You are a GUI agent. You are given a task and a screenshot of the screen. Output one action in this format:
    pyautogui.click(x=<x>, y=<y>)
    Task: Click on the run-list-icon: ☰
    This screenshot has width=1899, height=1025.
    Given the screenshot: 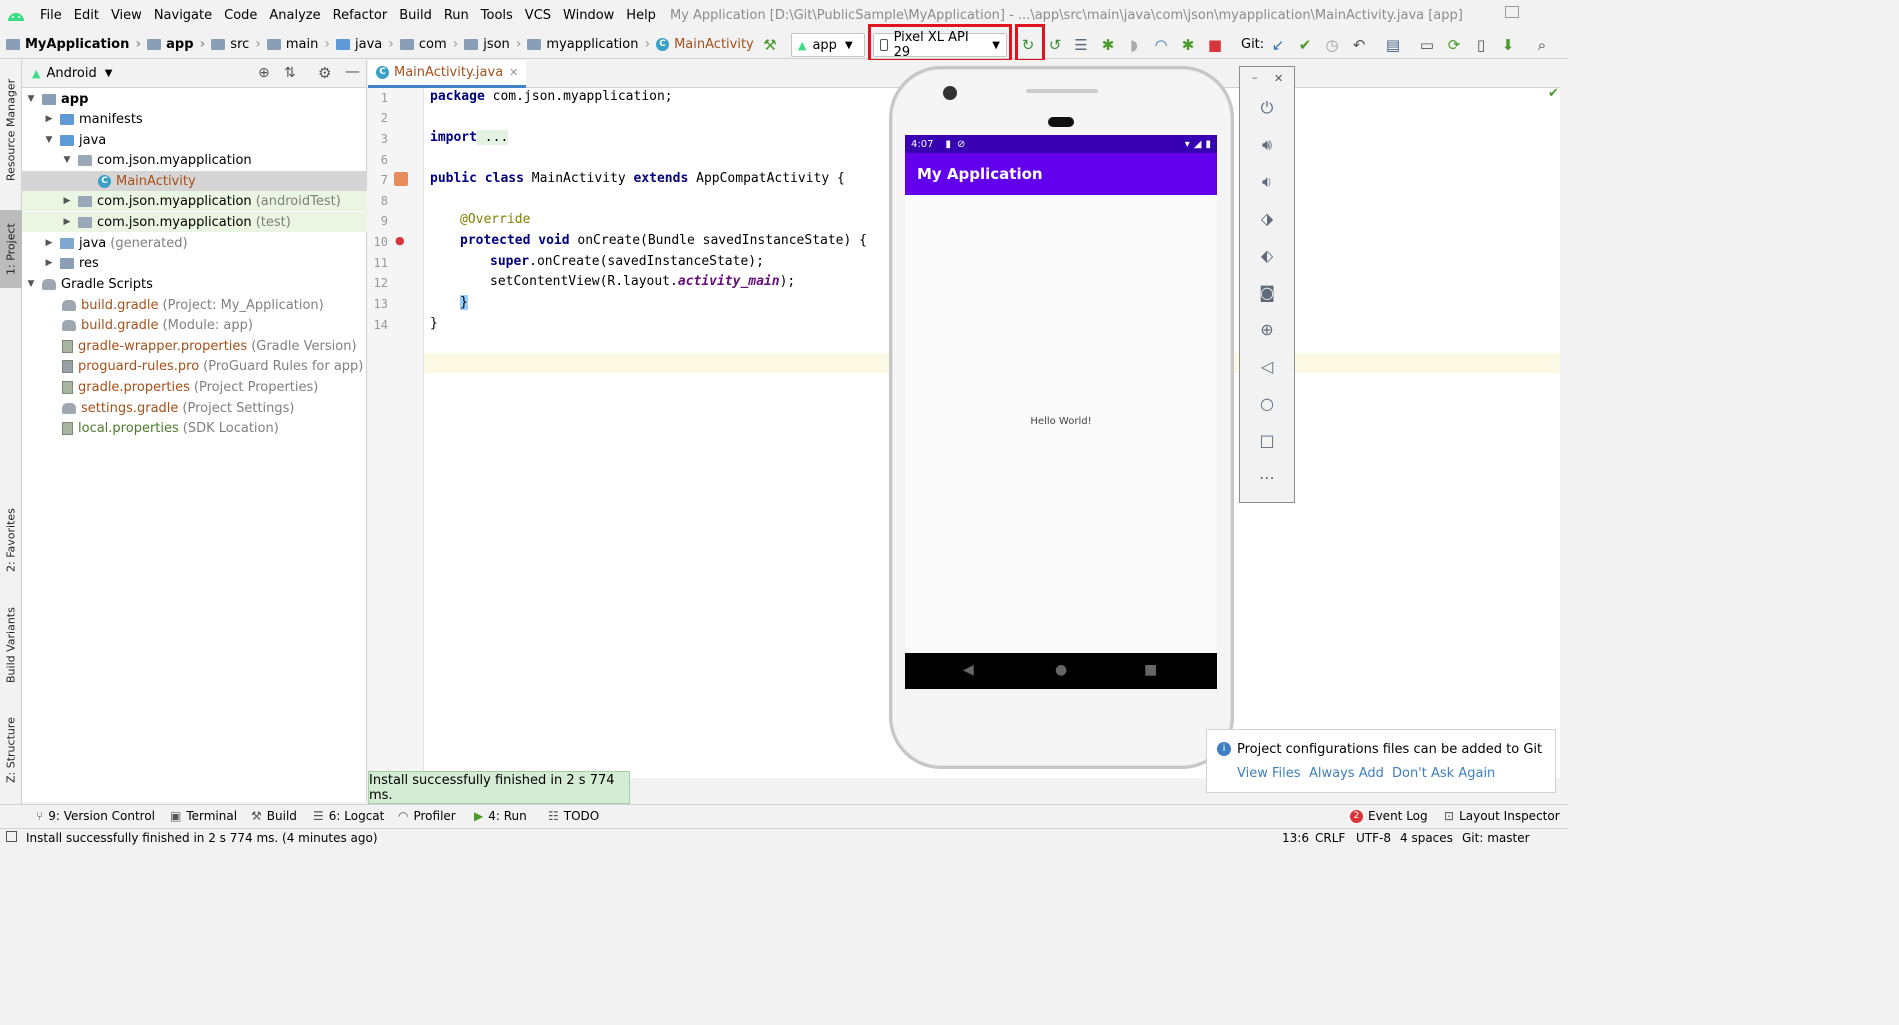 What is the action you would take?
    pyautogui.click(x=1081, y=45)
    